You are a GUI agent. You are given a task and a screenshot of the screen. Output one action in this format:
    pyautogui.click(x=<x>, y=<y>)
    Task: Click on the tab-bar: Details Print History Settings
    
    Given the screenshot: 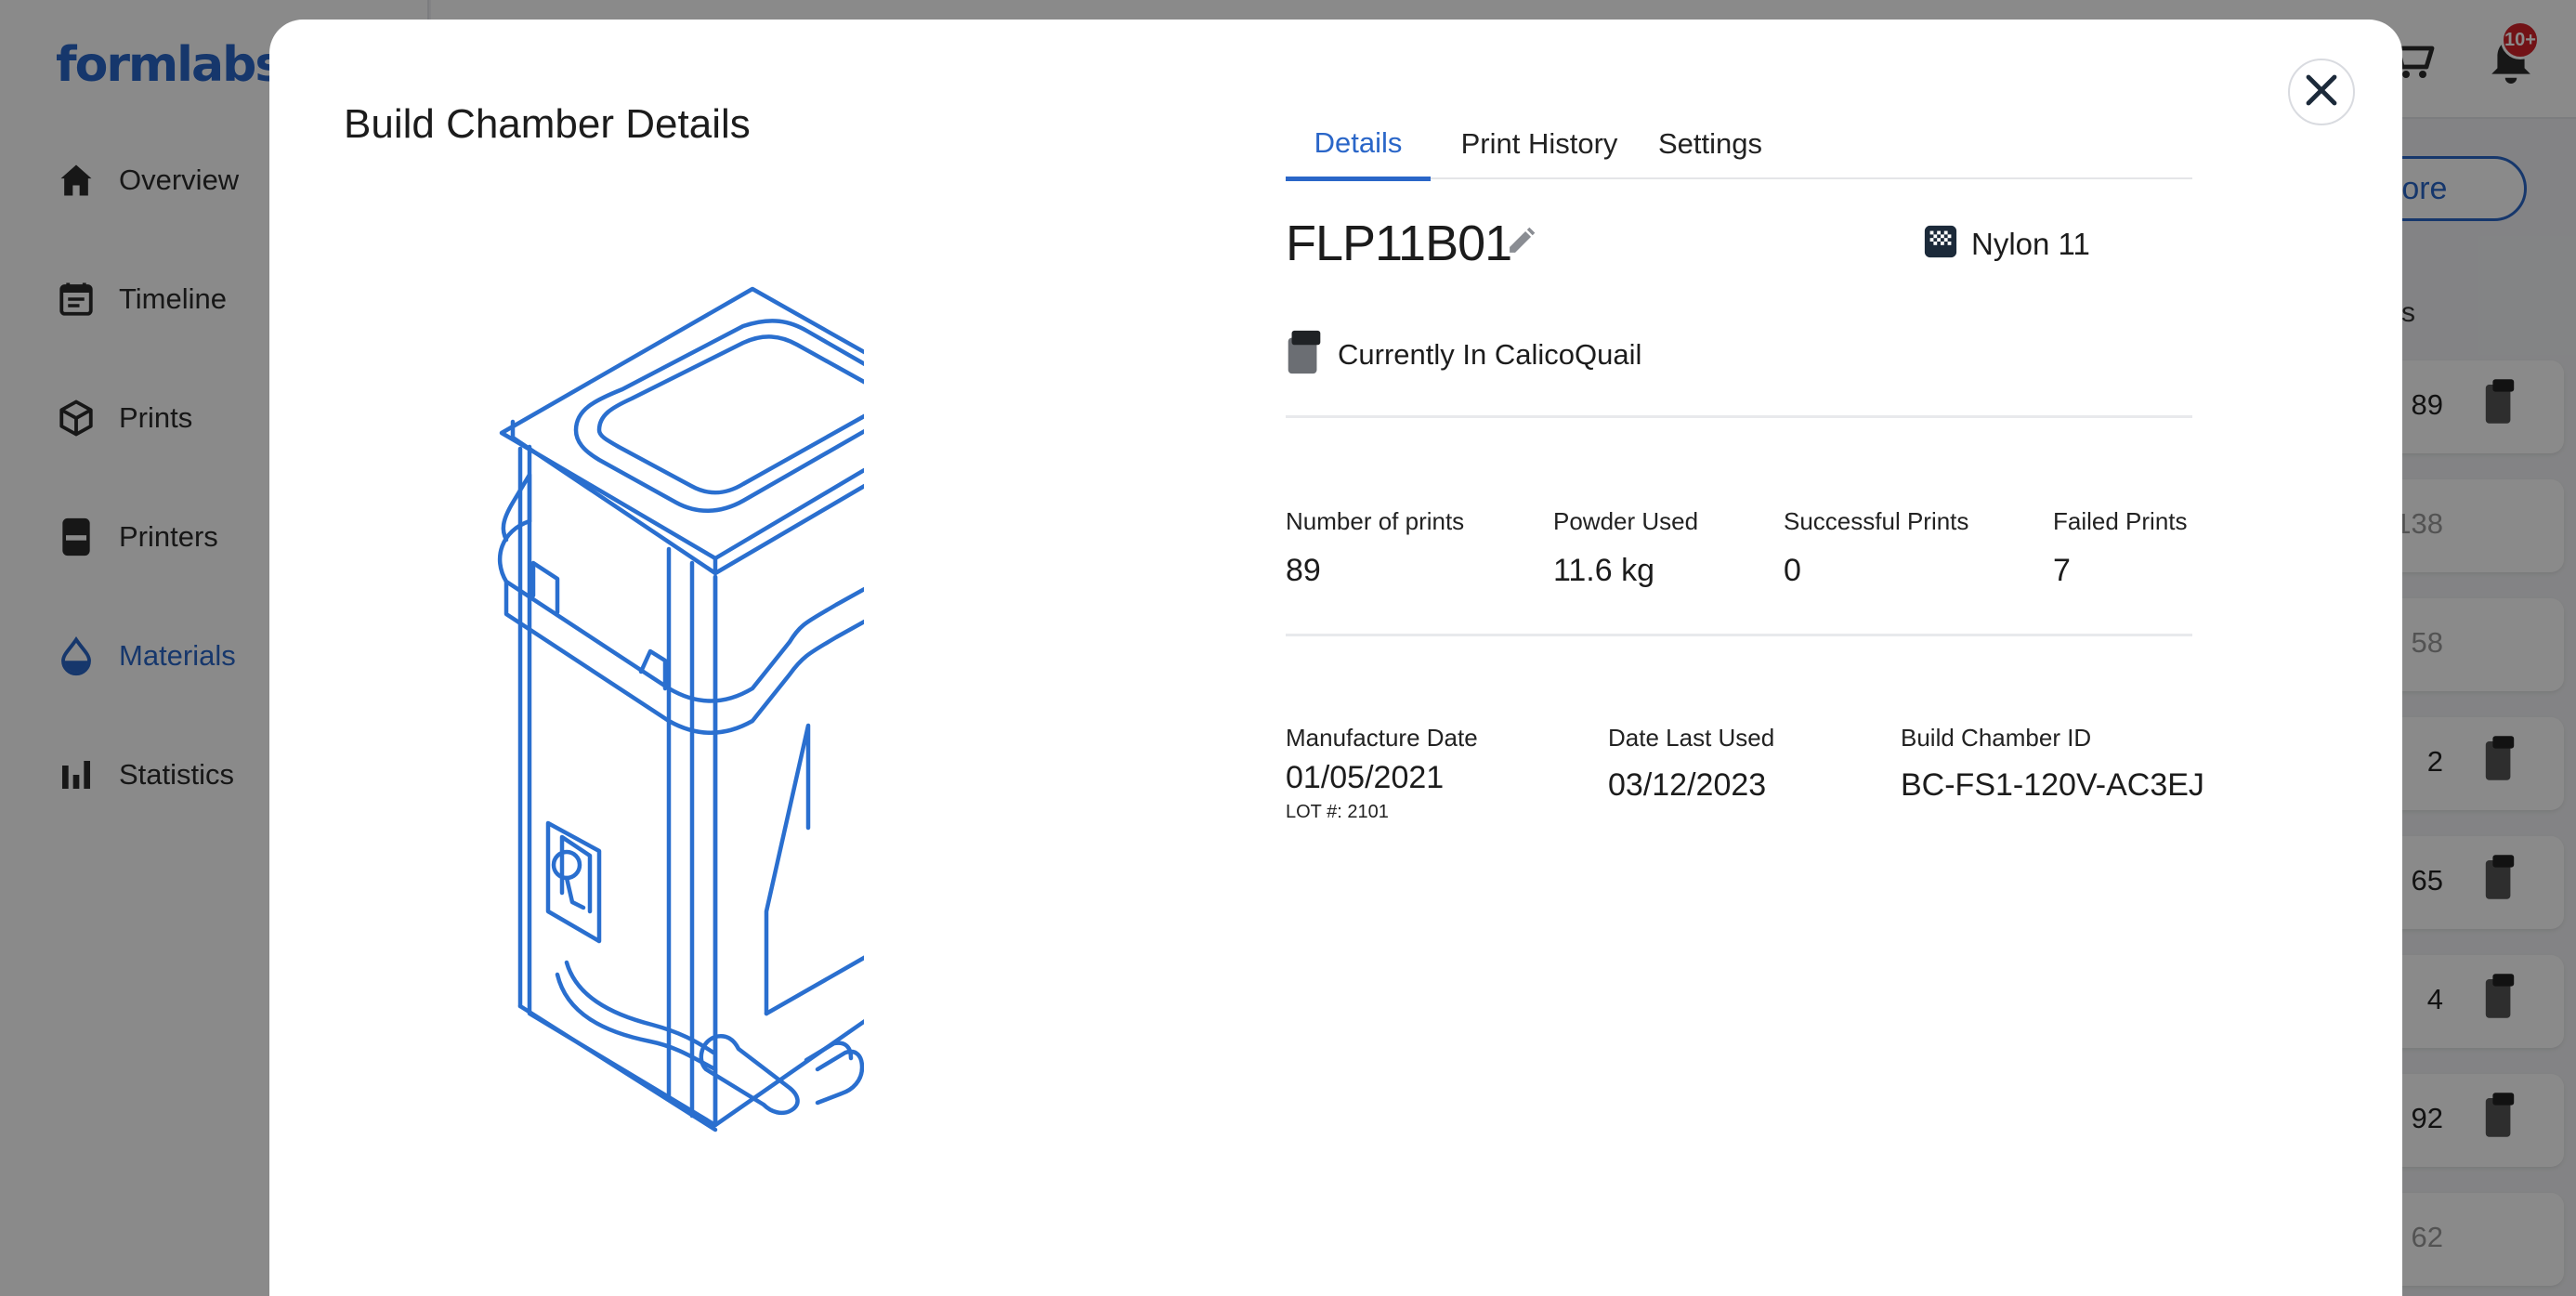 What is the action you would take?
    pyautogui.click(x=1739, y=145)
    